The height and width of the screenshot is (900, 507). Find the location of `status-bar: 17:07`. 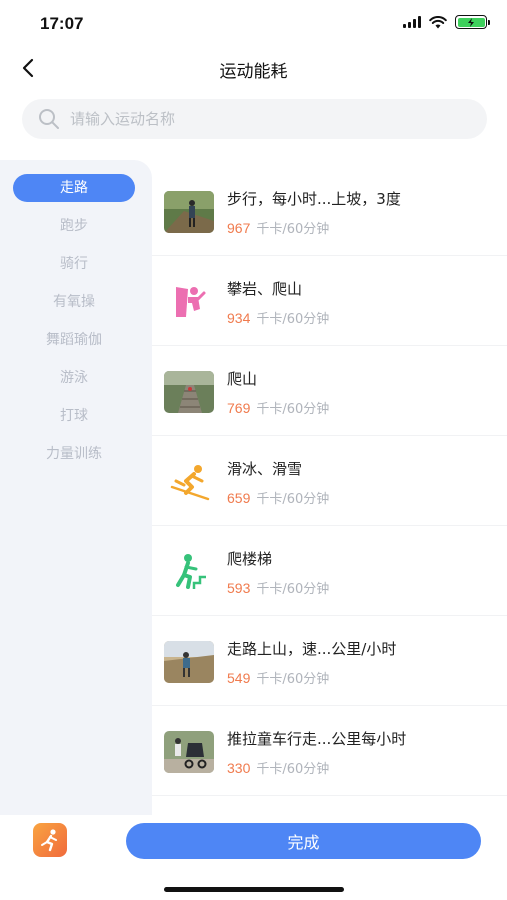

status-bar: 17:07 is located at coordinates (253, 24).